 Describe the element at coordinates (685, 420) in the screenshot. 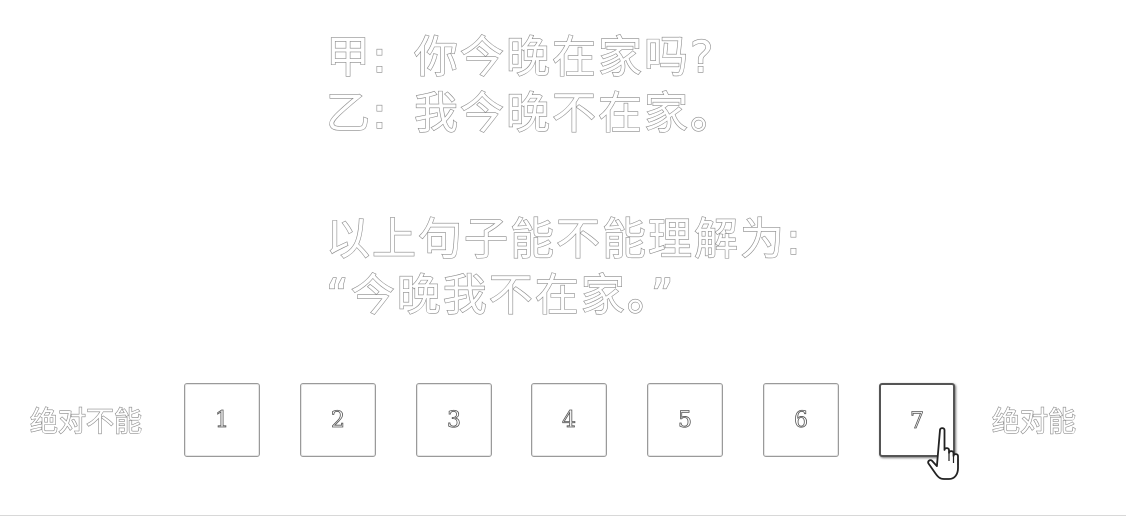

I see `rating-button-5: 5` at that location.